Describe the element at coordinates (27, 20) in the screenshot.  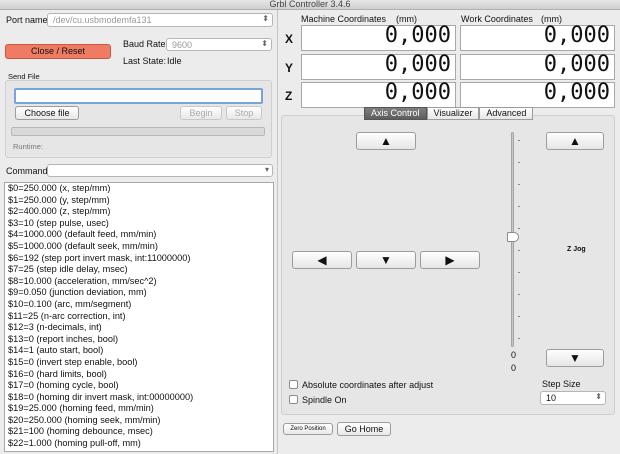
I see `port-name-label: Port name` at that location.